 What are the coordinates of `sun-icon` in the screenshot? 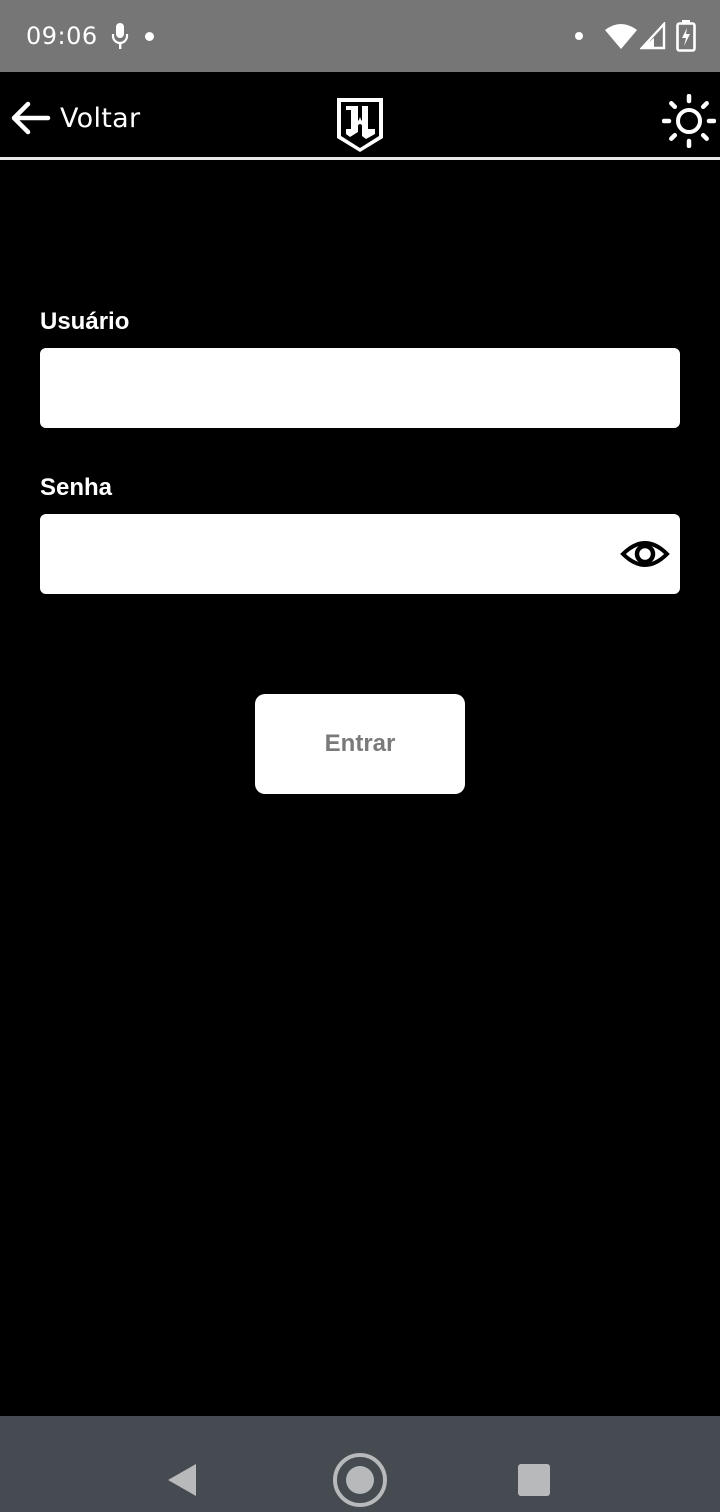 It's located at (689, 121).